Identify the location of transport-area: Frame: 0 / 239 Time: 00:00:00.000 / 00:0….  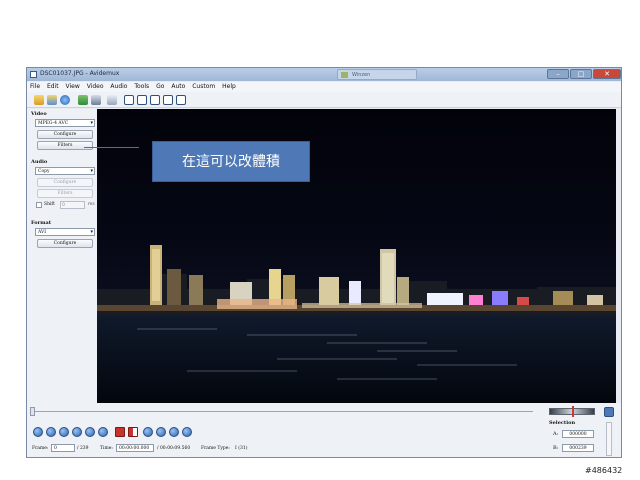
(324, 430).